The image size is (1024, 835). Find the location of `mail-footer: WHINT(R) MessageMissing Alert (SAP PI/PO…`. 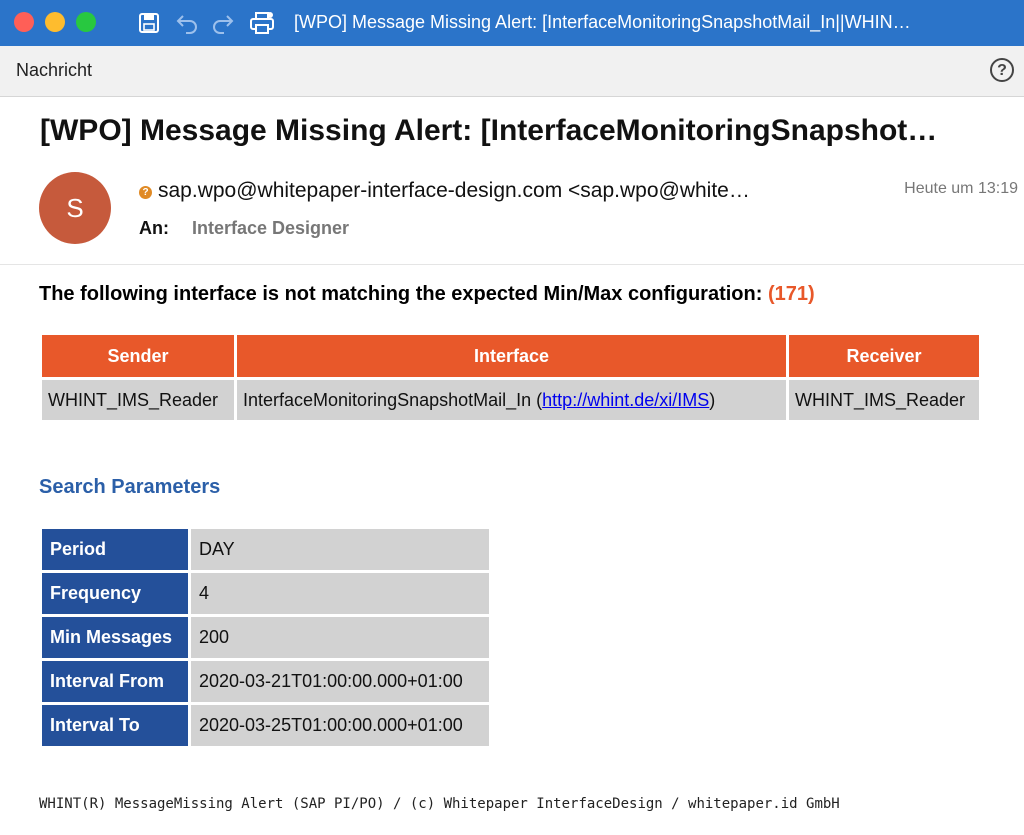

mail-footer: WHINT(R) MessageMissing Alert (SAP PI/PO… is located at coordinates (439, 804).